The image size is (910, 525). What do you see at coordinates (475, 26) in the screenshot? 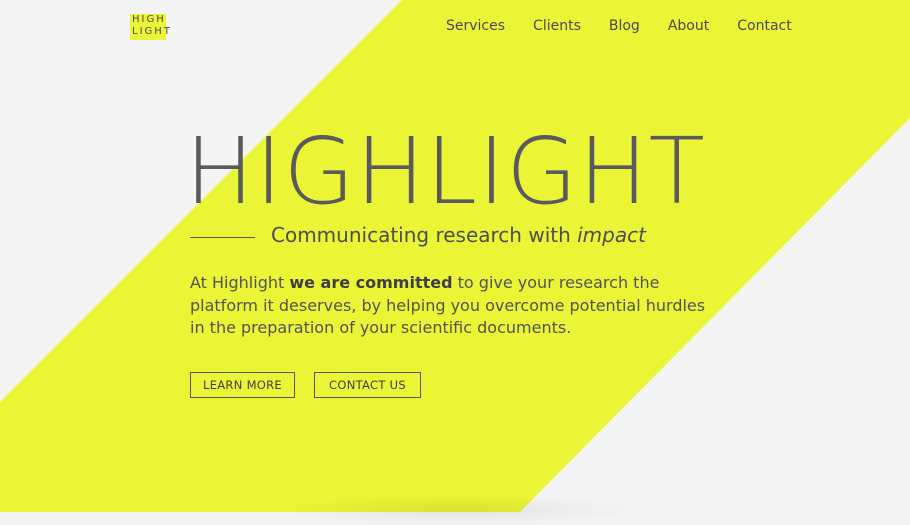
I see `nav-item-services: Services` at bounding box center [475, 26].